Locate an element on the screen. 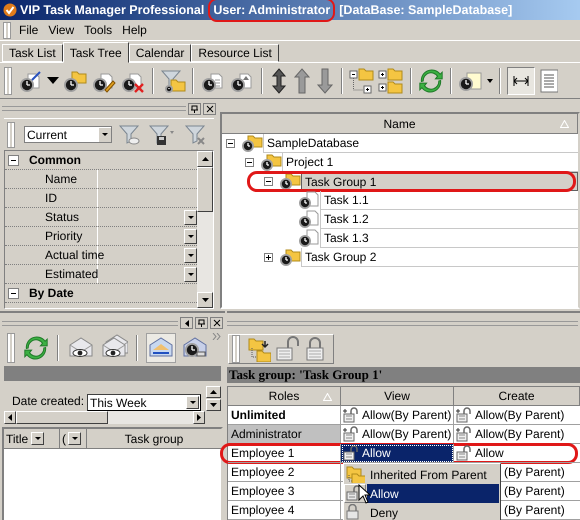 The image size is (580, 520). tab: Resource List is located at coordinates (235, 53).